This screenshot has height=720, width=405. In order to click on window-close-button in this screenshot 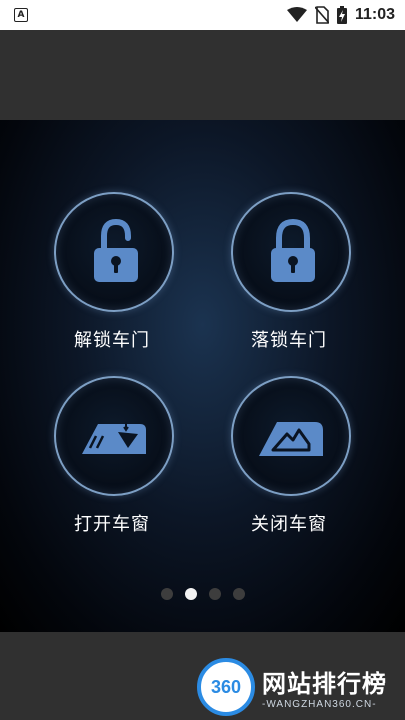, I will do `click(291, 436)`.